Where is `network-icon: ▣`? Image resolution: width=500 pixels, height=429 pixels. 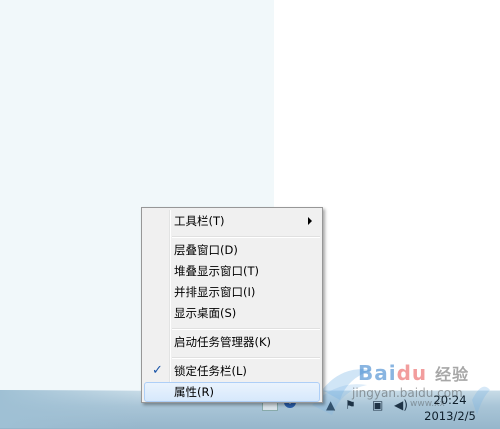 network-icon: ▣ is located at coordinates (377, 405).